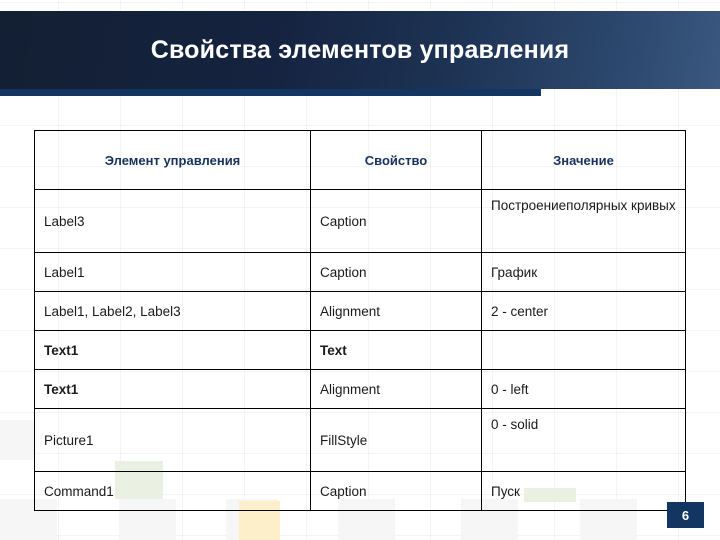 The height and width of the screenshot is (540, 720). What do you see at coordinates (396, 350) in the screenshot?
I see `cell-property: Text` at bounding box center [396, 350].